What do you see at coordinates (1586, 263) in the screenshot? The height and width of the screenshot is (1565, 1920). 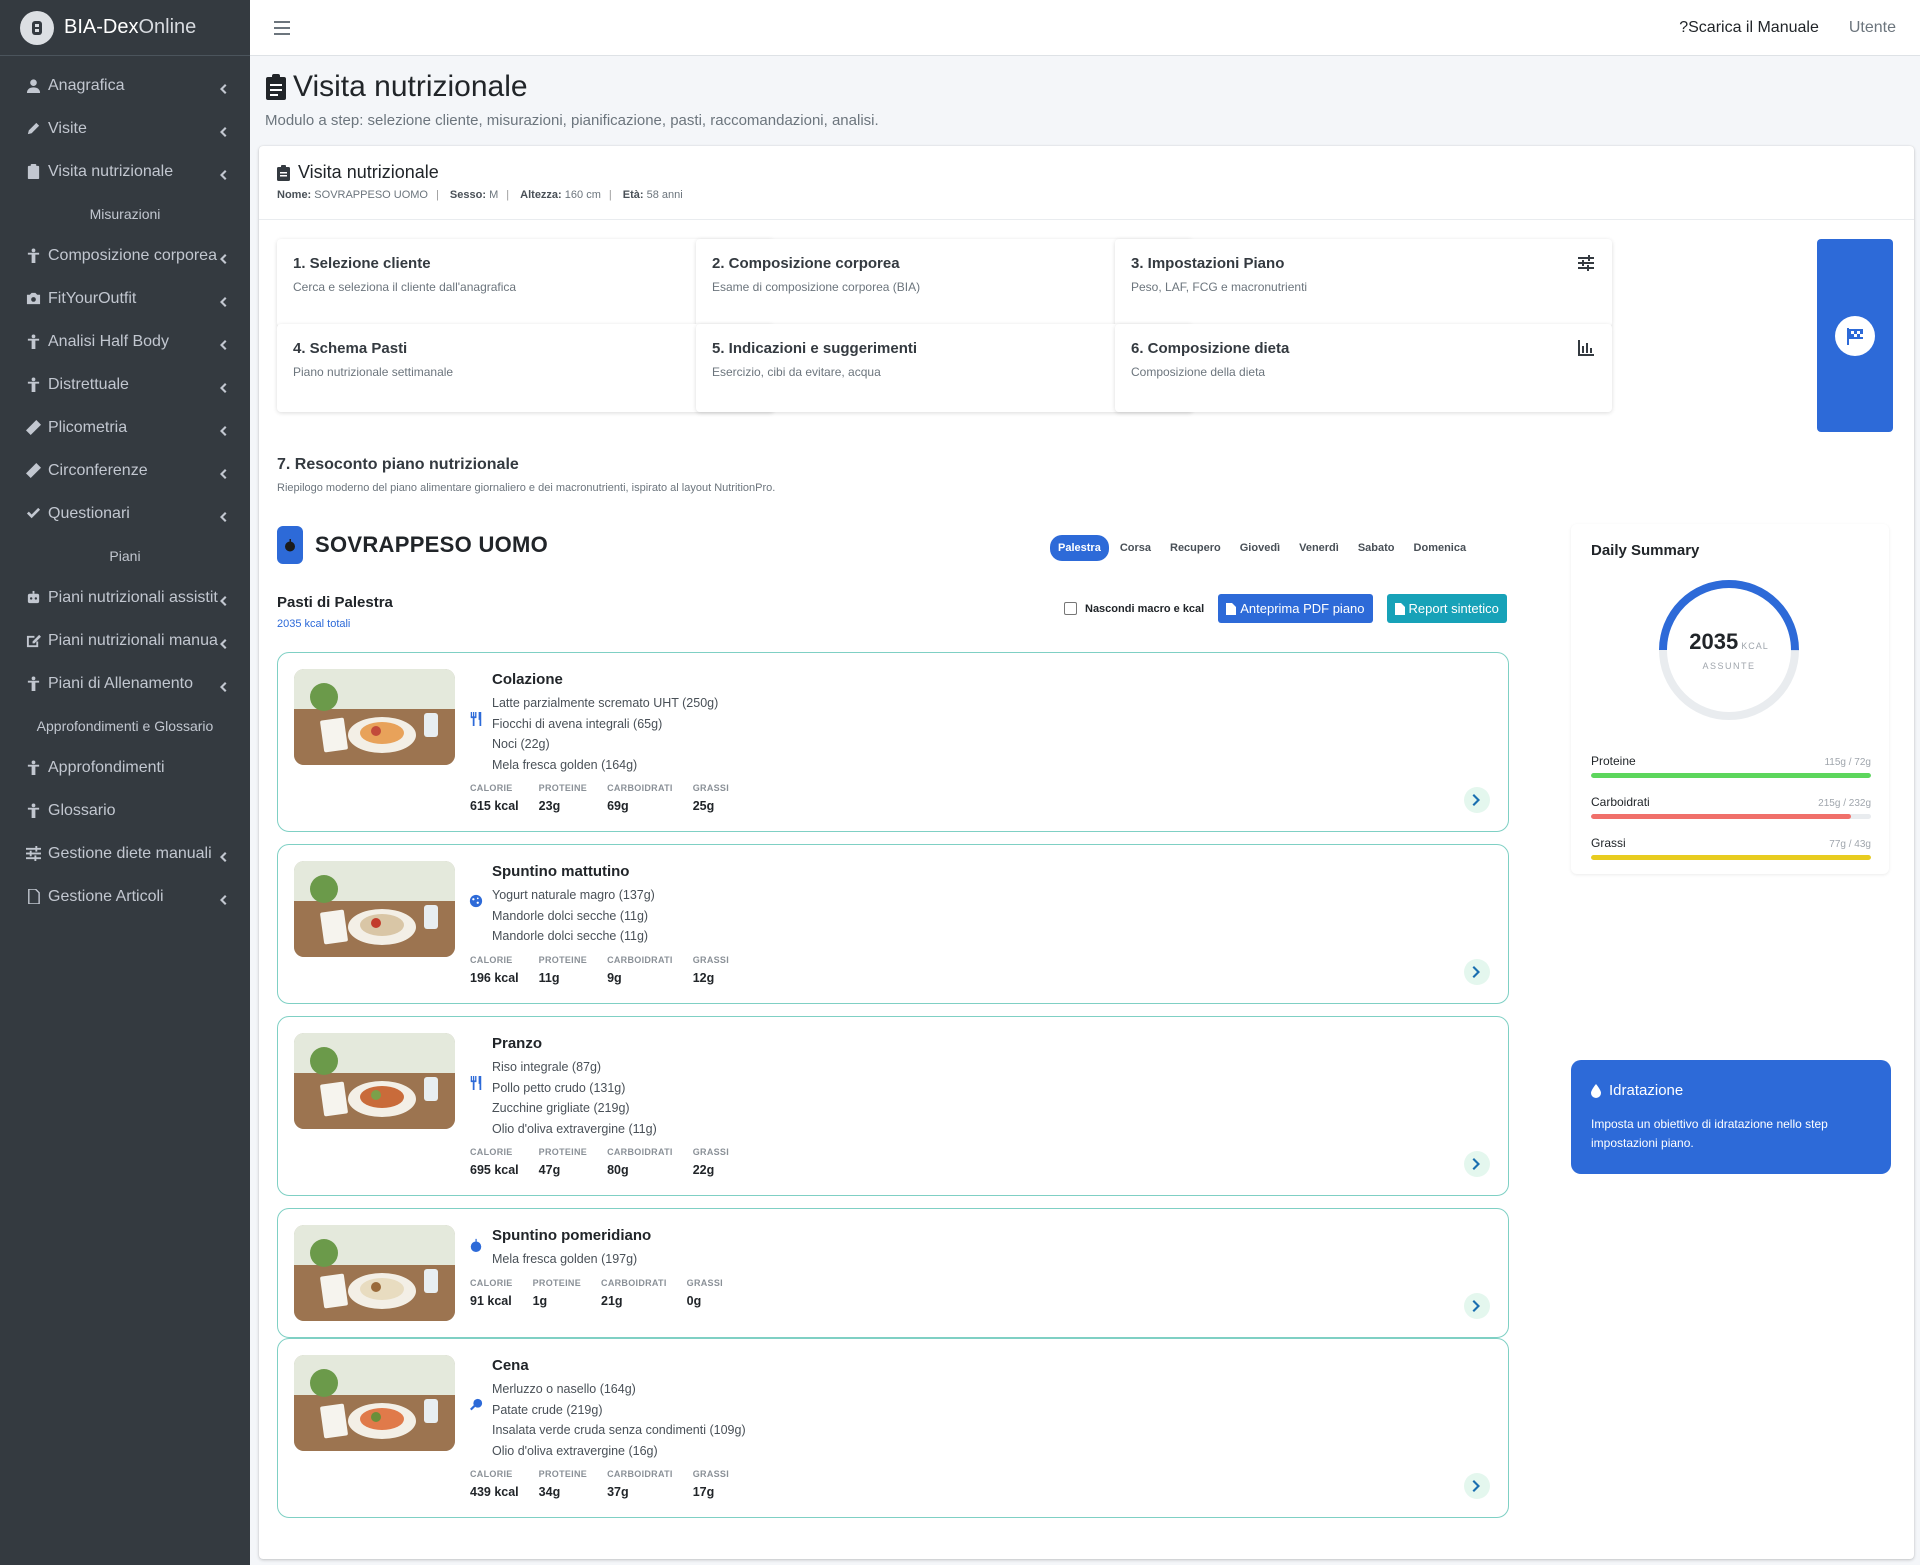 I see `sliders-icon` at bounding box center [1586, 263].